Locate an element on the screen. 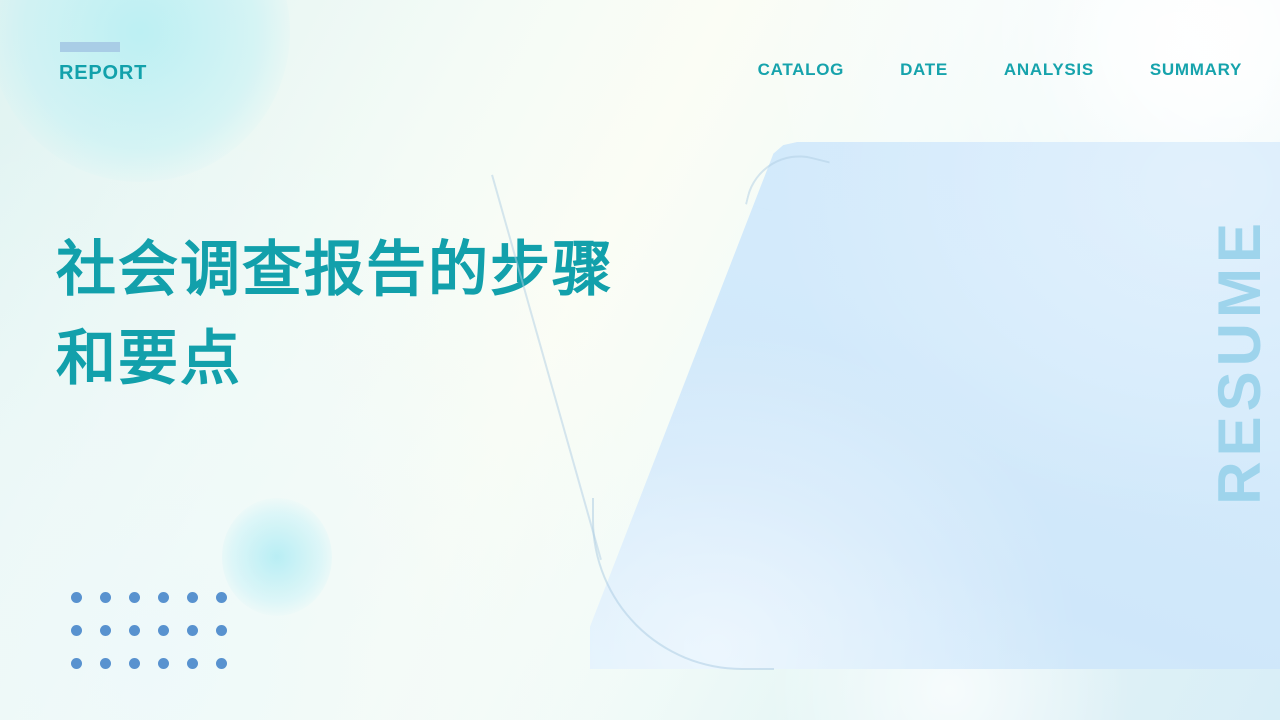  nav-item-date: DATE is located at coordinates (924, 70).